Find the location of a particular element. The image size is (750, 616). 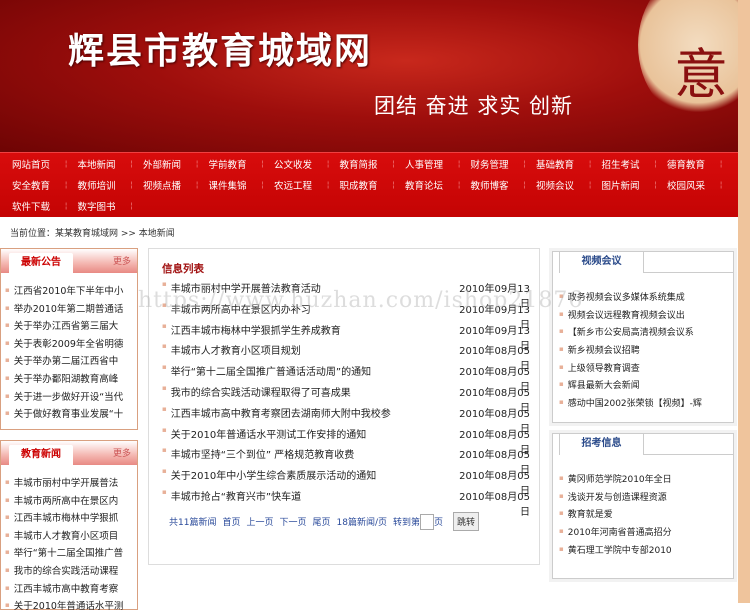

nav-item: 招生考试 is located at coordinates (635, 164).